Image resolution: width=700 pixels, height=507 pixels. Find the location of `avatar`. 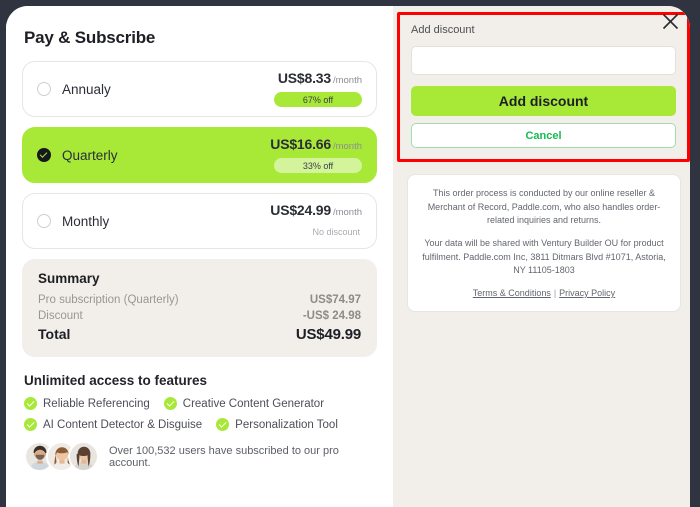

avatar is located at coordinates (83, 456).